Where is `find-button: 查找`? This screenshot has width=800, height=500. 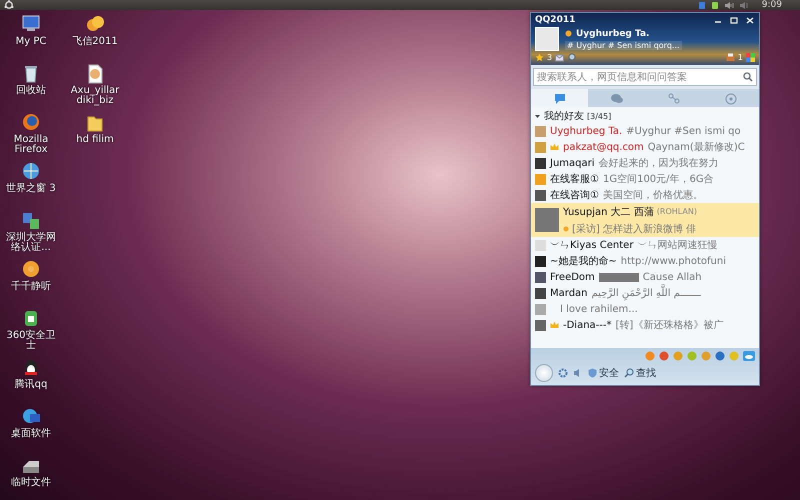 find-button: 查找 is located at coordinates (640, 373).